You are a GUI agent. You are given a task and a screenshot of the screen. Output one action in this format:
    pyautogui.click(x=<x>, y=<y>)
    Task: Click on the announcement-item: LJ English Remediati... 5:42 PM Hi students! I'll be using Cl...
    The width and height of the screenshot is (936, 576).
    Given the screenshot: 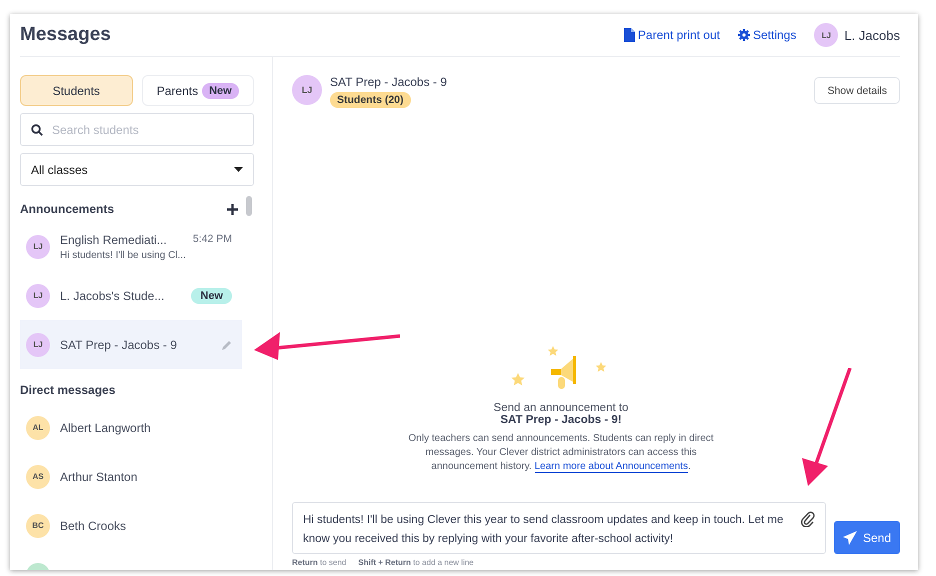 What is the action you would take?
    pyautogui.click(x=131, y=246)
    